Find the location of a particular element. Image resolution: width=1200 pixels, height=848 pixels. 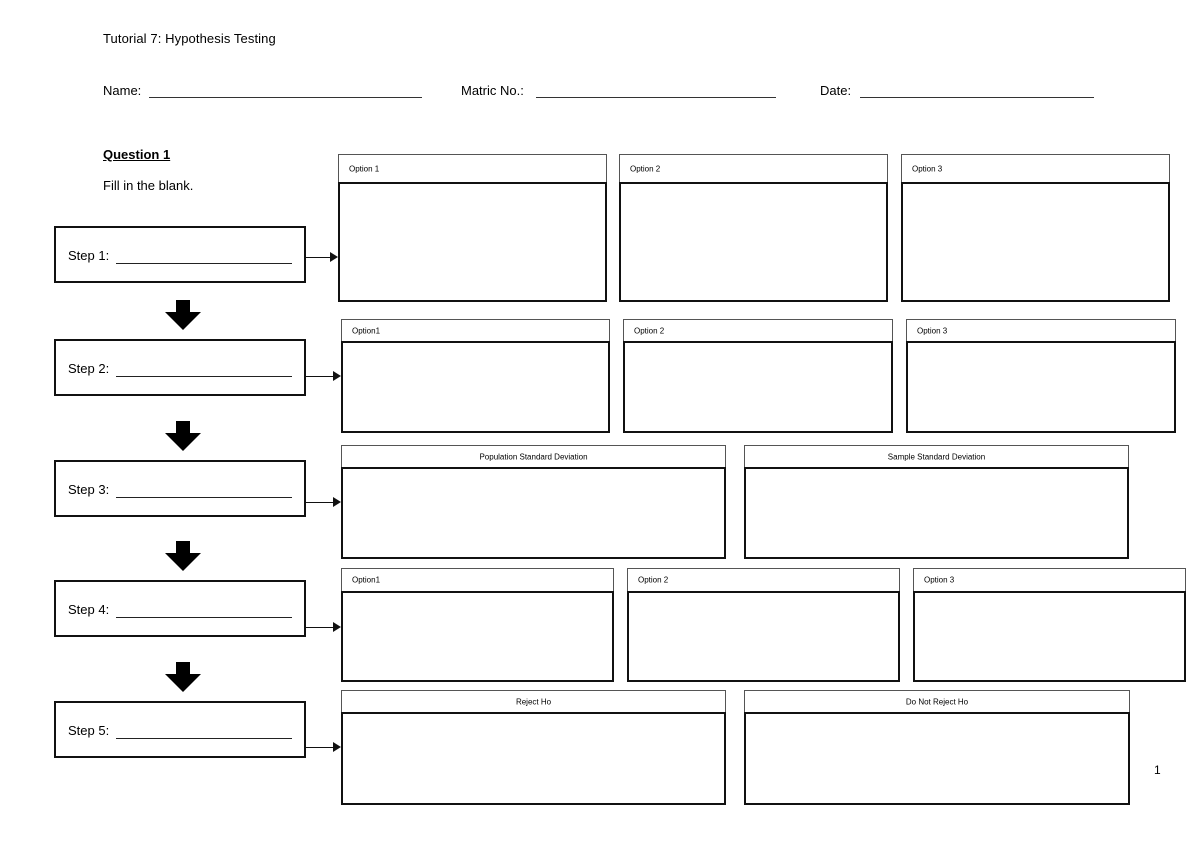

step-3-box: Step 3: is located at coordinates (180, 488).